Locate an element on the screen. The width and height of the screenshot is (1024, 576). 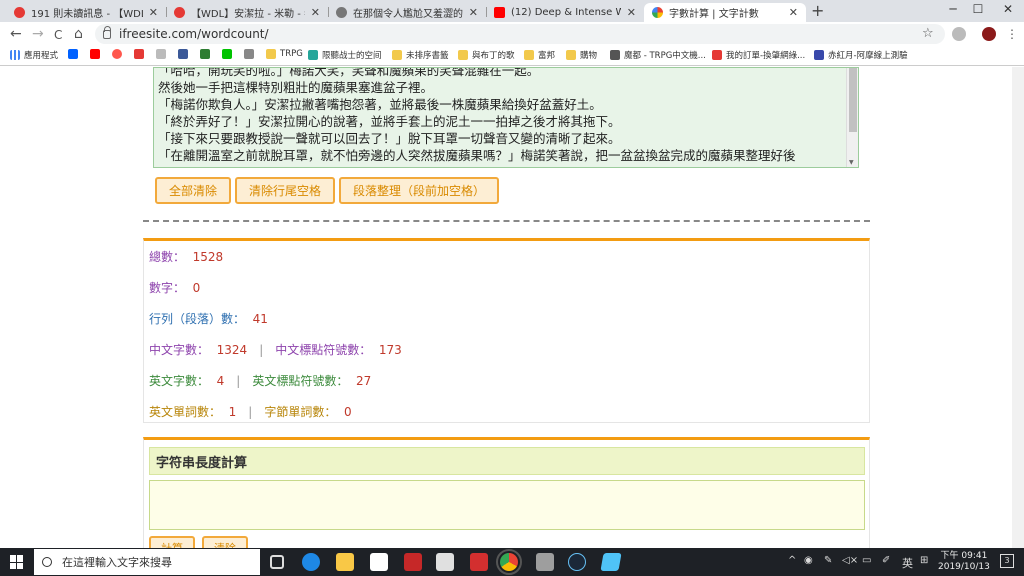
notifications-icon: 3 is located at coordinates (1007, 561).